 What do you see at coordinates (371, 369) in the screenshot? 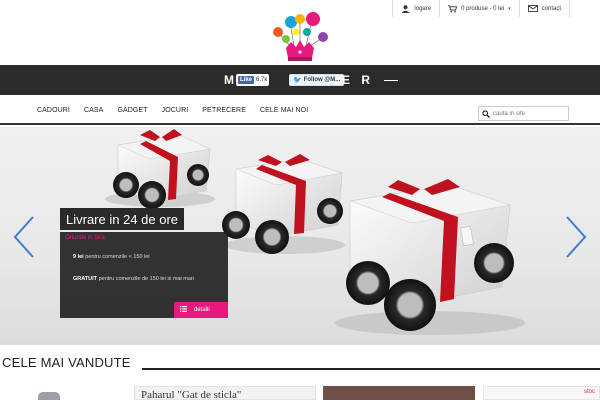
I see `section-divider` at bounding box center [371, 369].